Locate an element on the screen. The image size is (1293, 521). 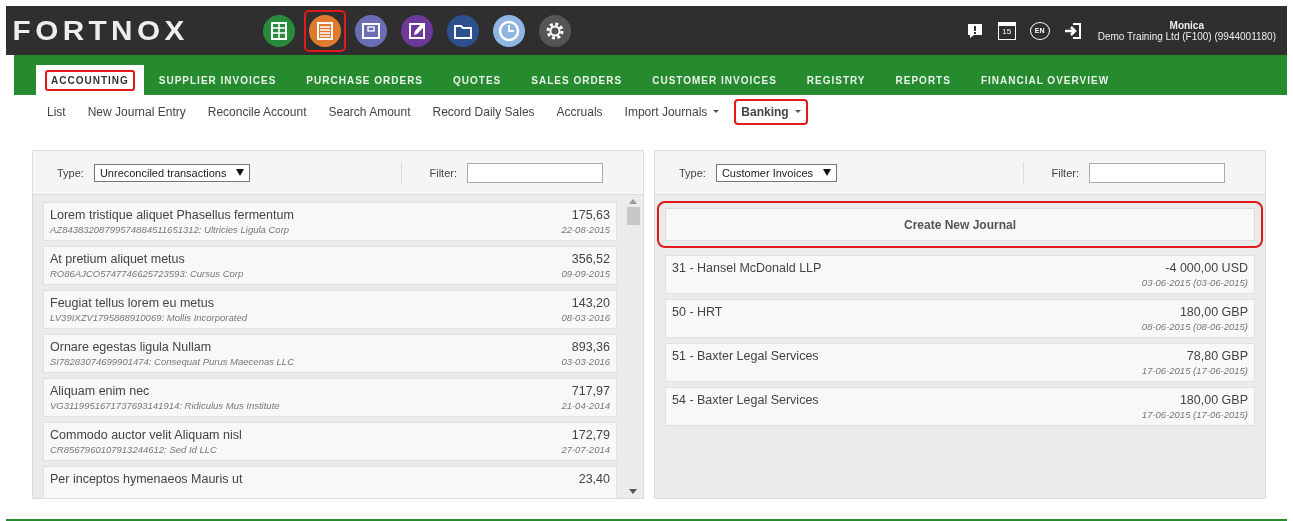
row-date: 09-09-2015 is located at coordinates (585, 274).